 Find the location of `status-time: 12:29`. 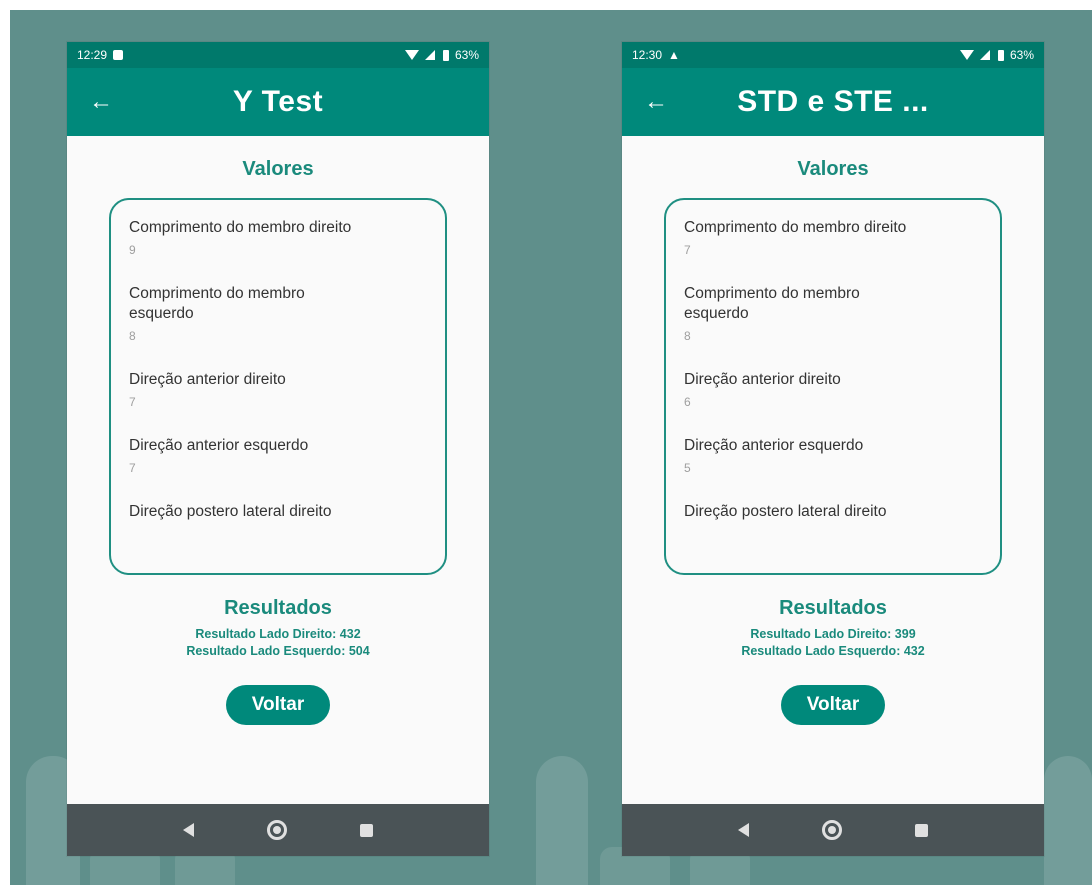

status-time: 12:29 is located at coordinates (92, 55).